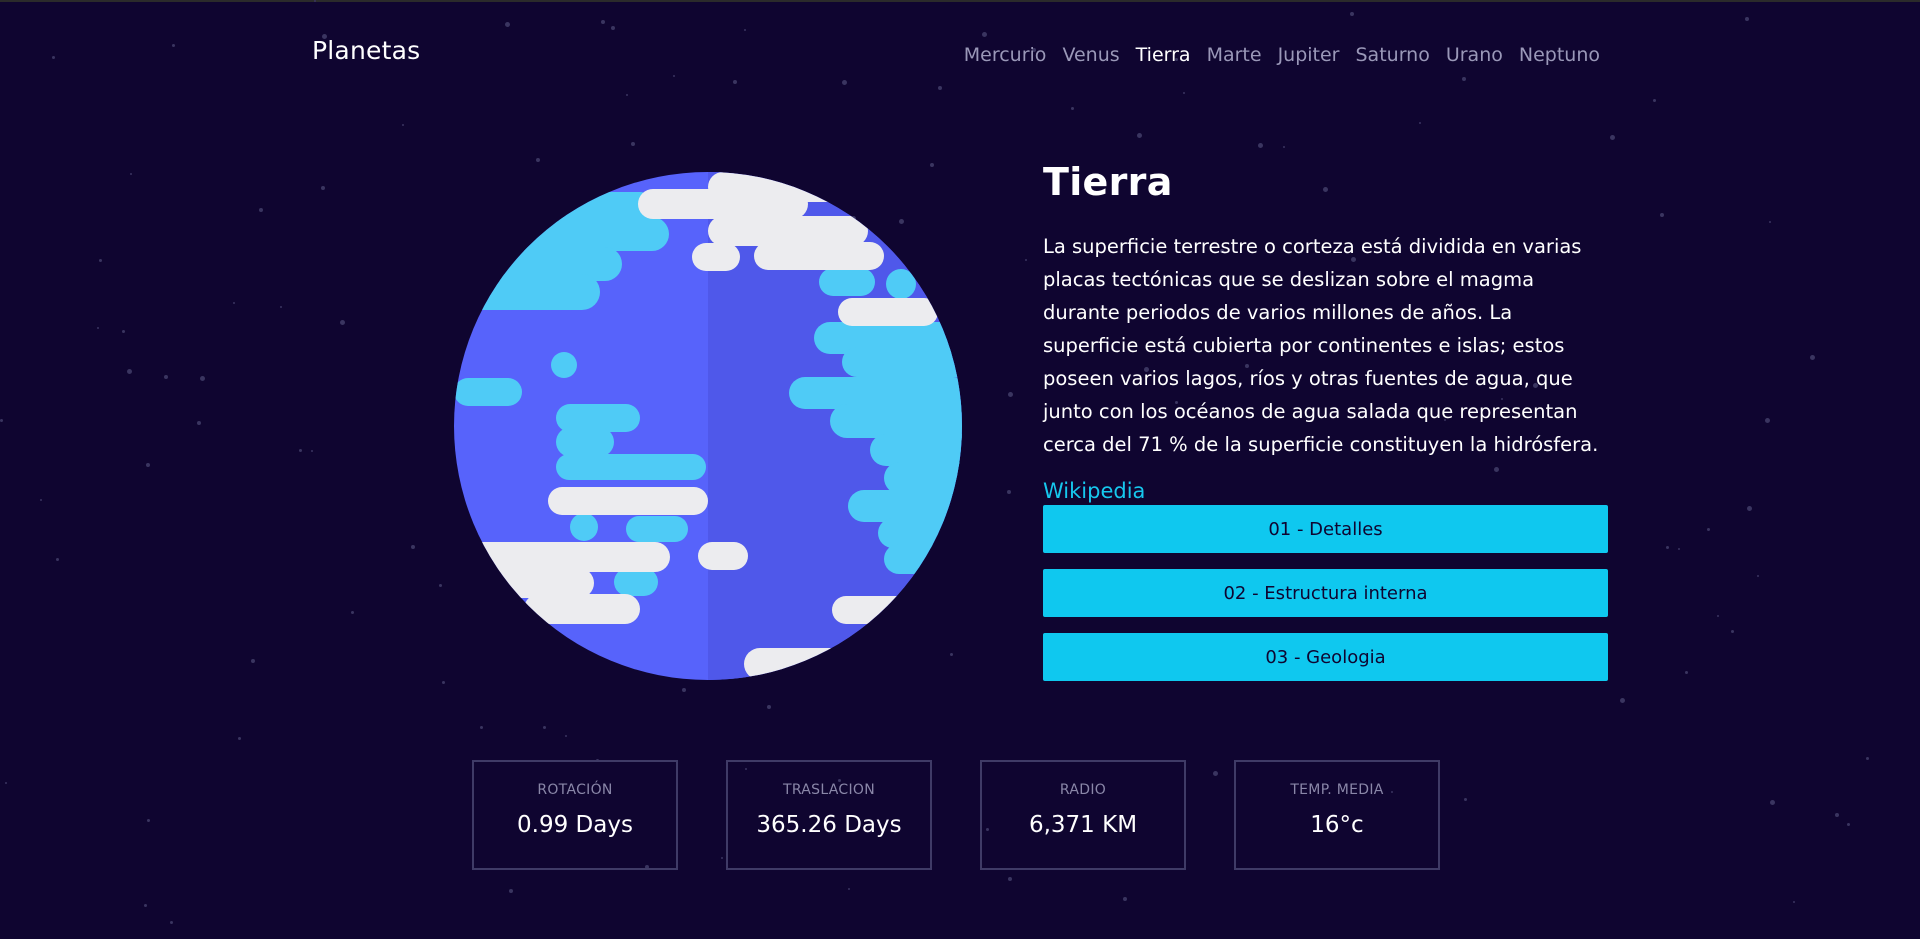 This screenshot has height=939, width=1920. Describe the element at coordinates (1474, 55) in the screenshot. I see `nav-item-urano: Urano` at that location.